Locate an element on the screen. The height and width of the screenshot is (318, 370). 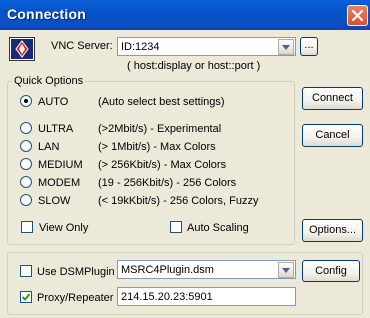
option-ultra-desc: (>2Mbit/s) - Experimental is located at coordinates (160, 129).